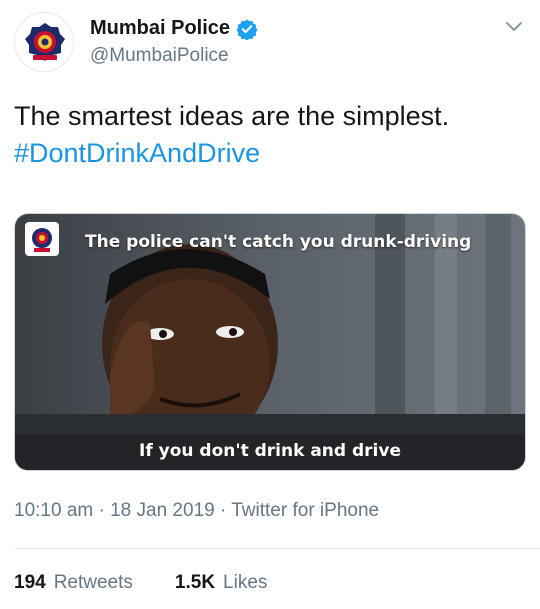 This screenshot has height=609, width=540. What do you see at coordinates (221, 583) in the screenshot?
I see `likes-stat: 1.5K Likes` at bounding box center [221, 583].